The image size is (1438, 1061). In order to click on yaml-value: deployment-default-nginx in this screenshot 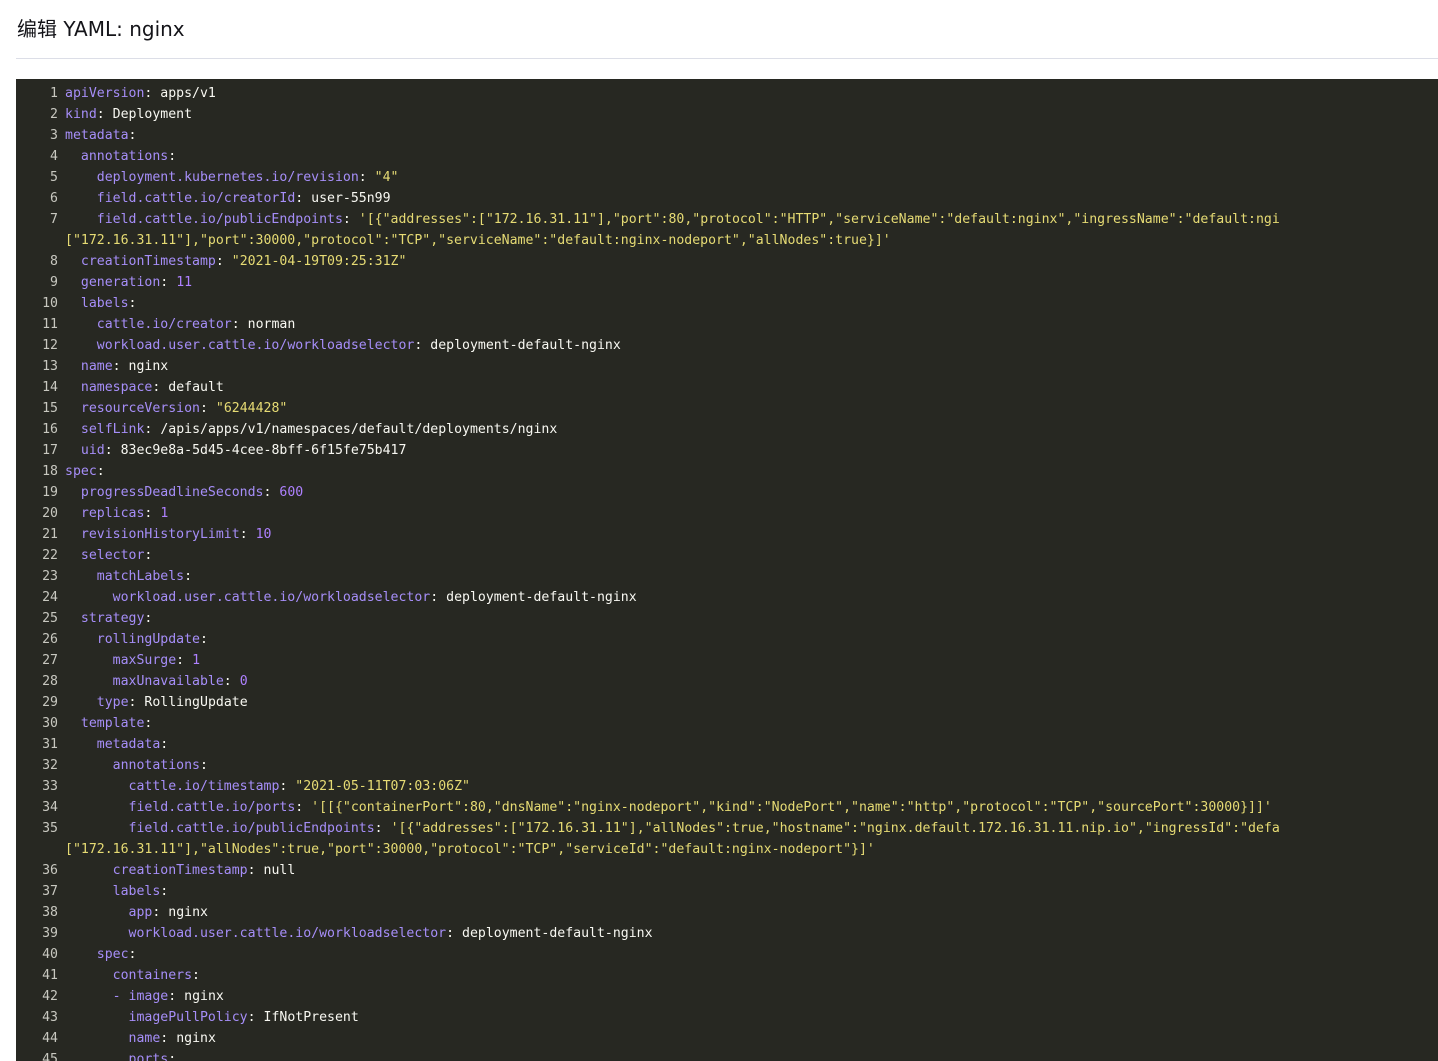, I will do `click(525, 345)`.